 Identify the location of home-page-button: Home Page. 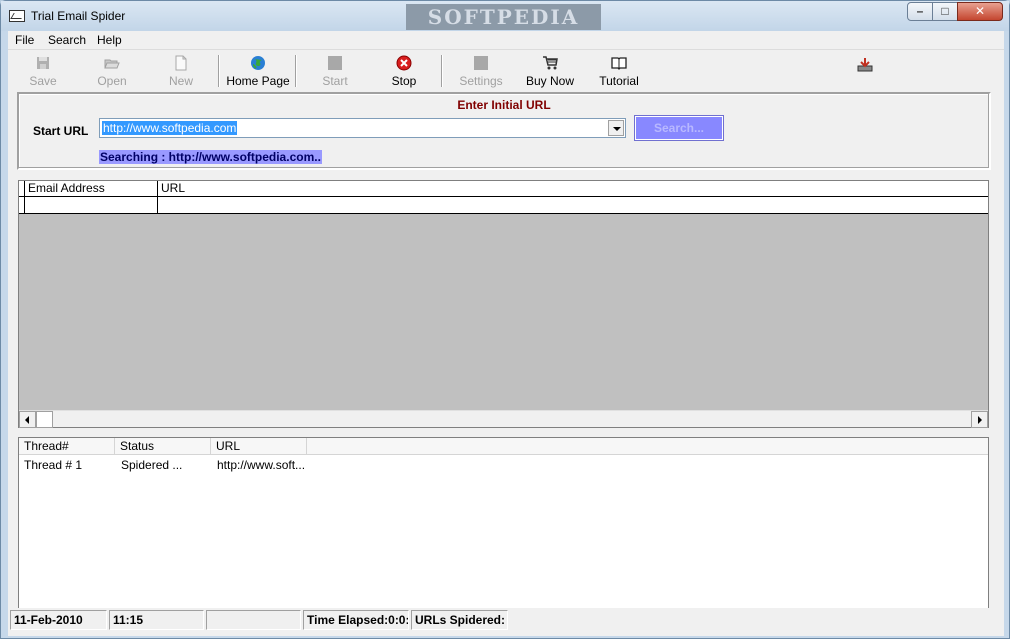
(258, 73).